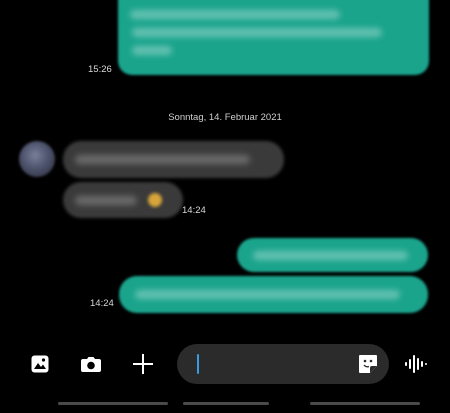  What do you see at coordinates (143, 364) in the screenshot?
I see `plus-icon` at bounding box center [143, 364].